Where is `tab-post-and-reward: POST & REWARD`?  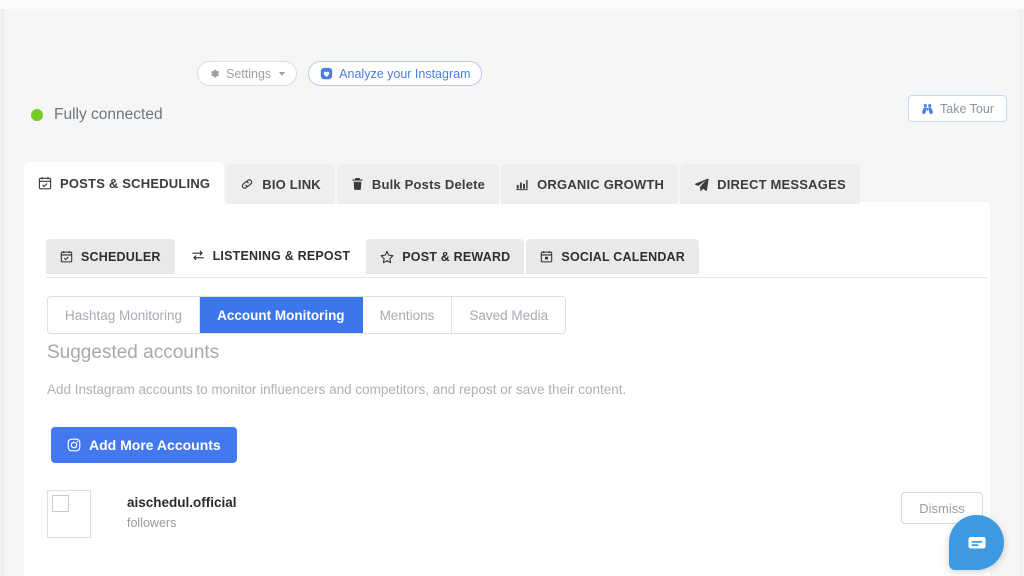 tab-post-and-reward: POST & REWARD is located at coordinates (445, 256).